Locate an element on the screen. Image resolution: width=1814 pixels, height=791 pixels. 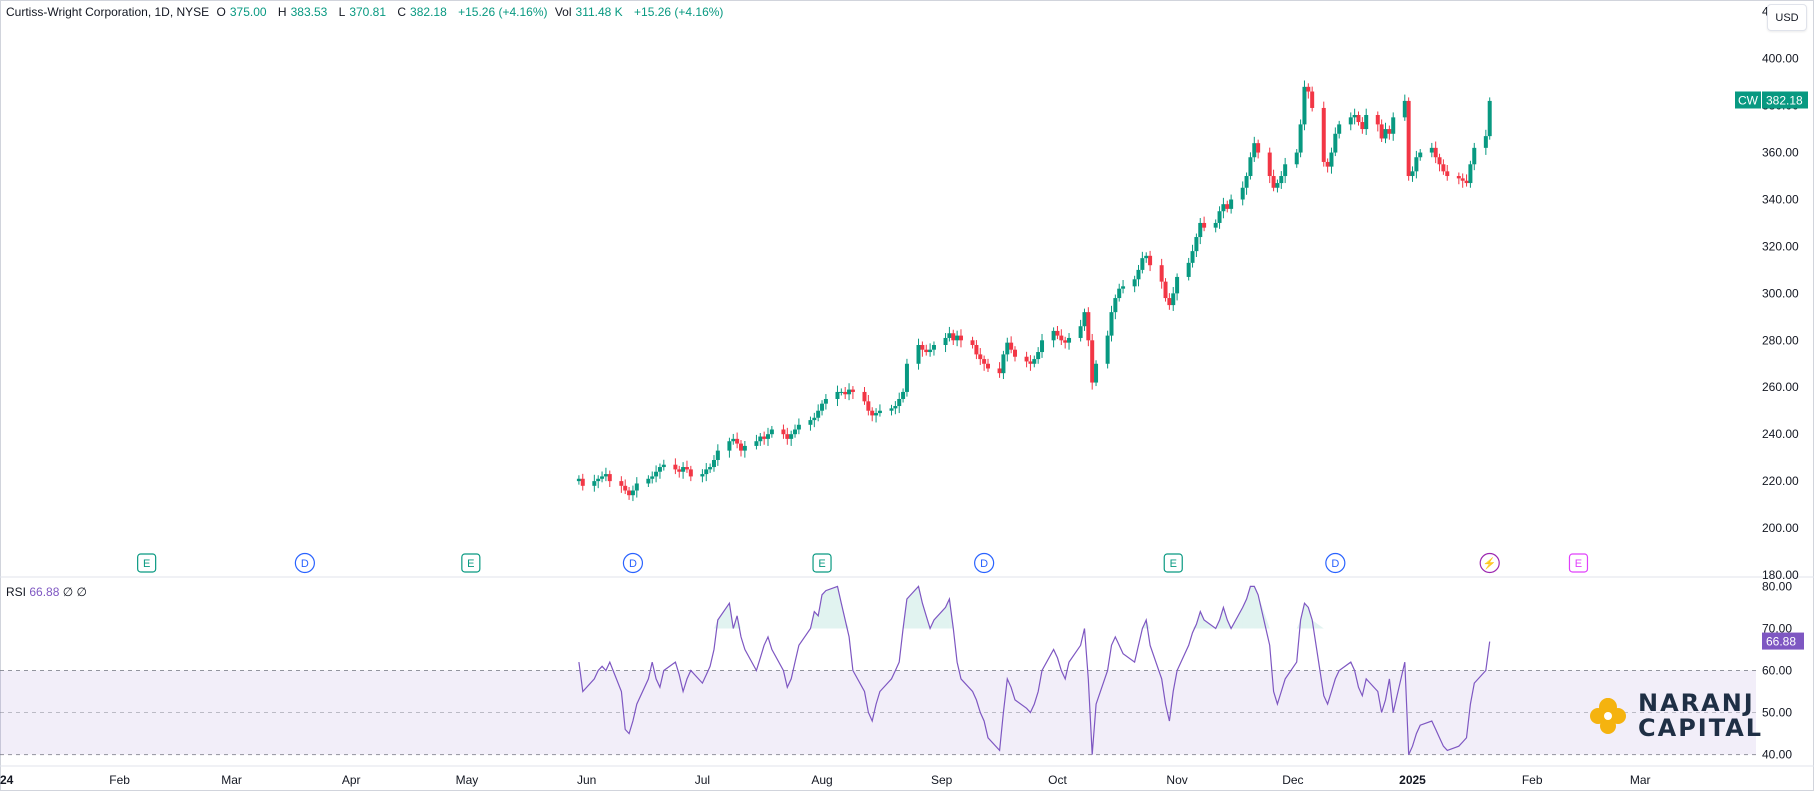
rsi-band is located at coordinates (878, 712).